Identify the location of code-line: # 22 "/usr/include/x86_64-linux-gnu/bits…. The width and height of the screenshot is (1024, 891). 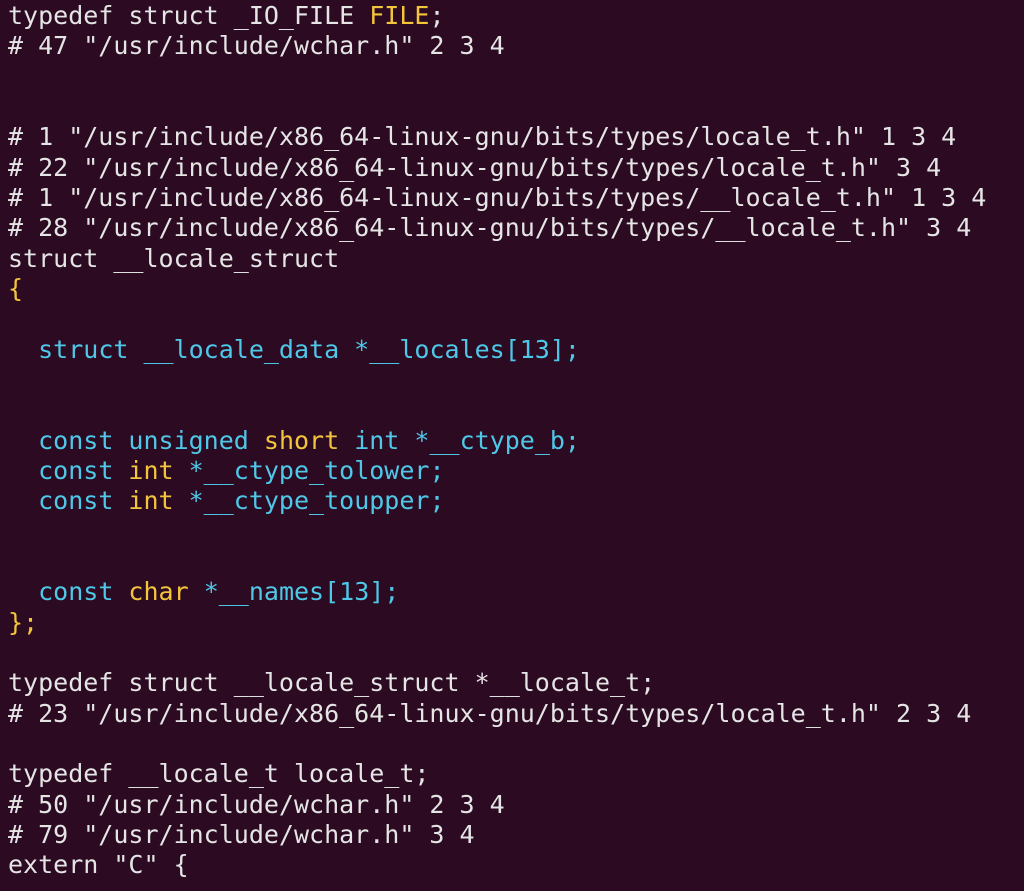
(516, 168).